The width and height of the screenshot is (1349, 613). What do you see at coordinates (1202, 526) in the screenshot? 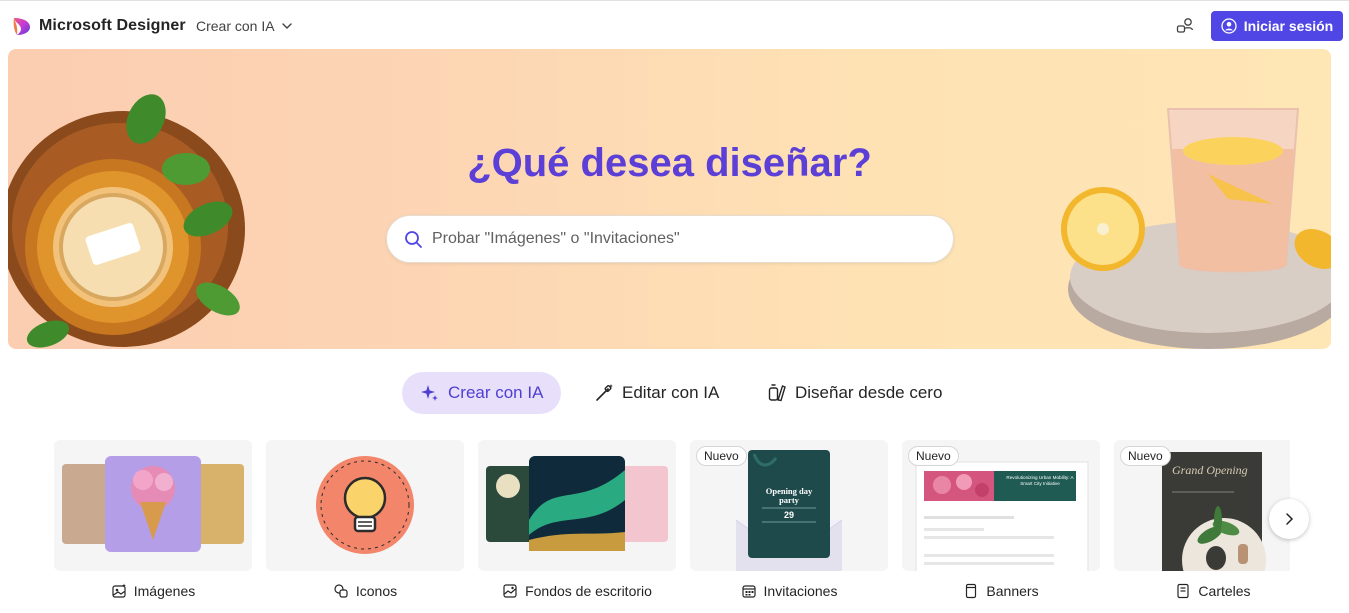
I see `card-posters: Nuevo Grand Opening Carteles` at bounding box center [1202, 526].